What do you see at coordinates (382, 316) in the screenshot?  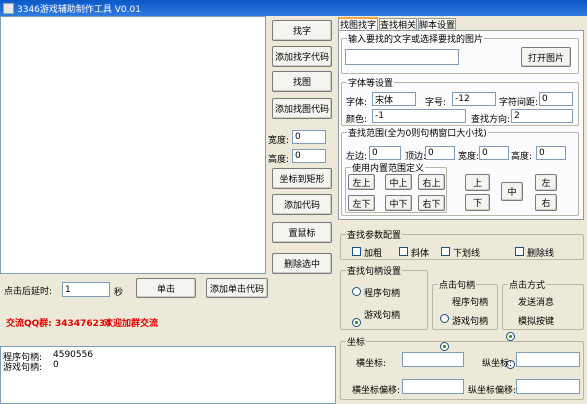 I see `find-game-handle-label: 游戏句柄` at bounding box center [382, 316].